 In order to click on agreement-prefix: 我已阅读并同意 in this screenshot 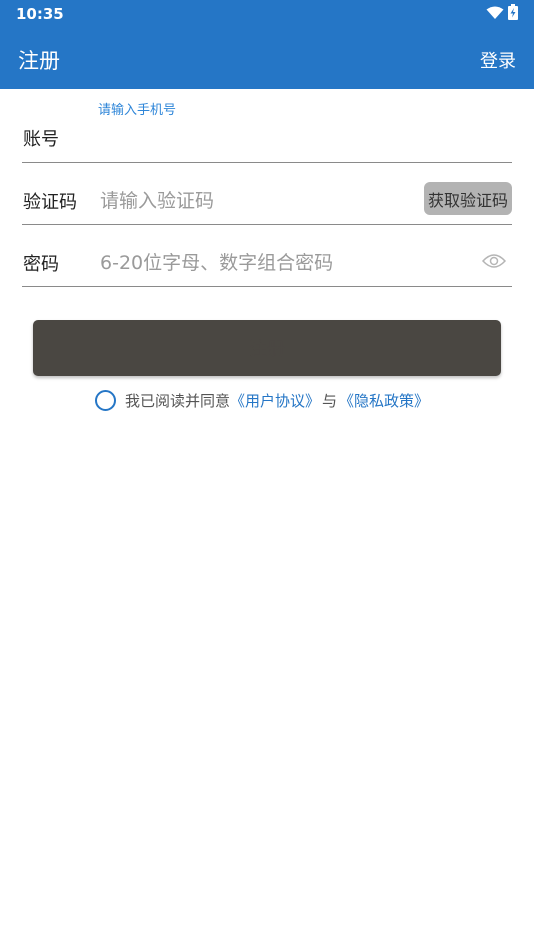, I will do `click(178, 400)`.